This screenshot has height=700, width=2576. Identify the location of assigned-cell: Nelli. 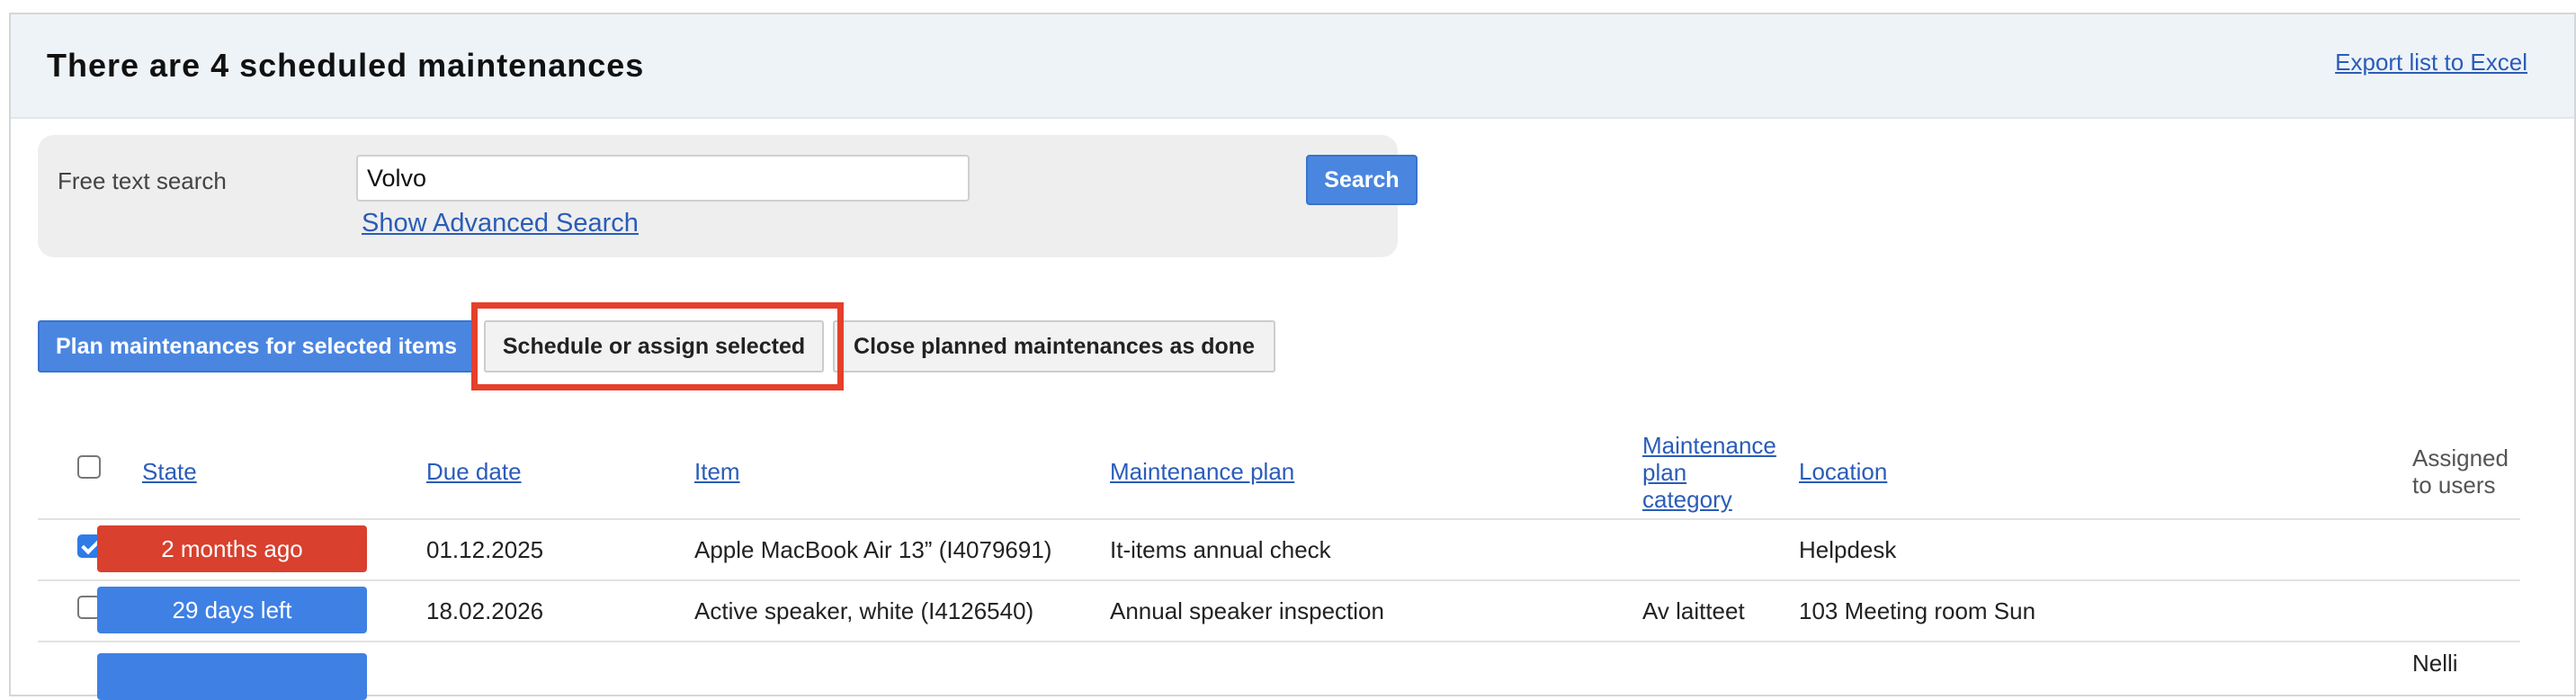
(2435, 663).